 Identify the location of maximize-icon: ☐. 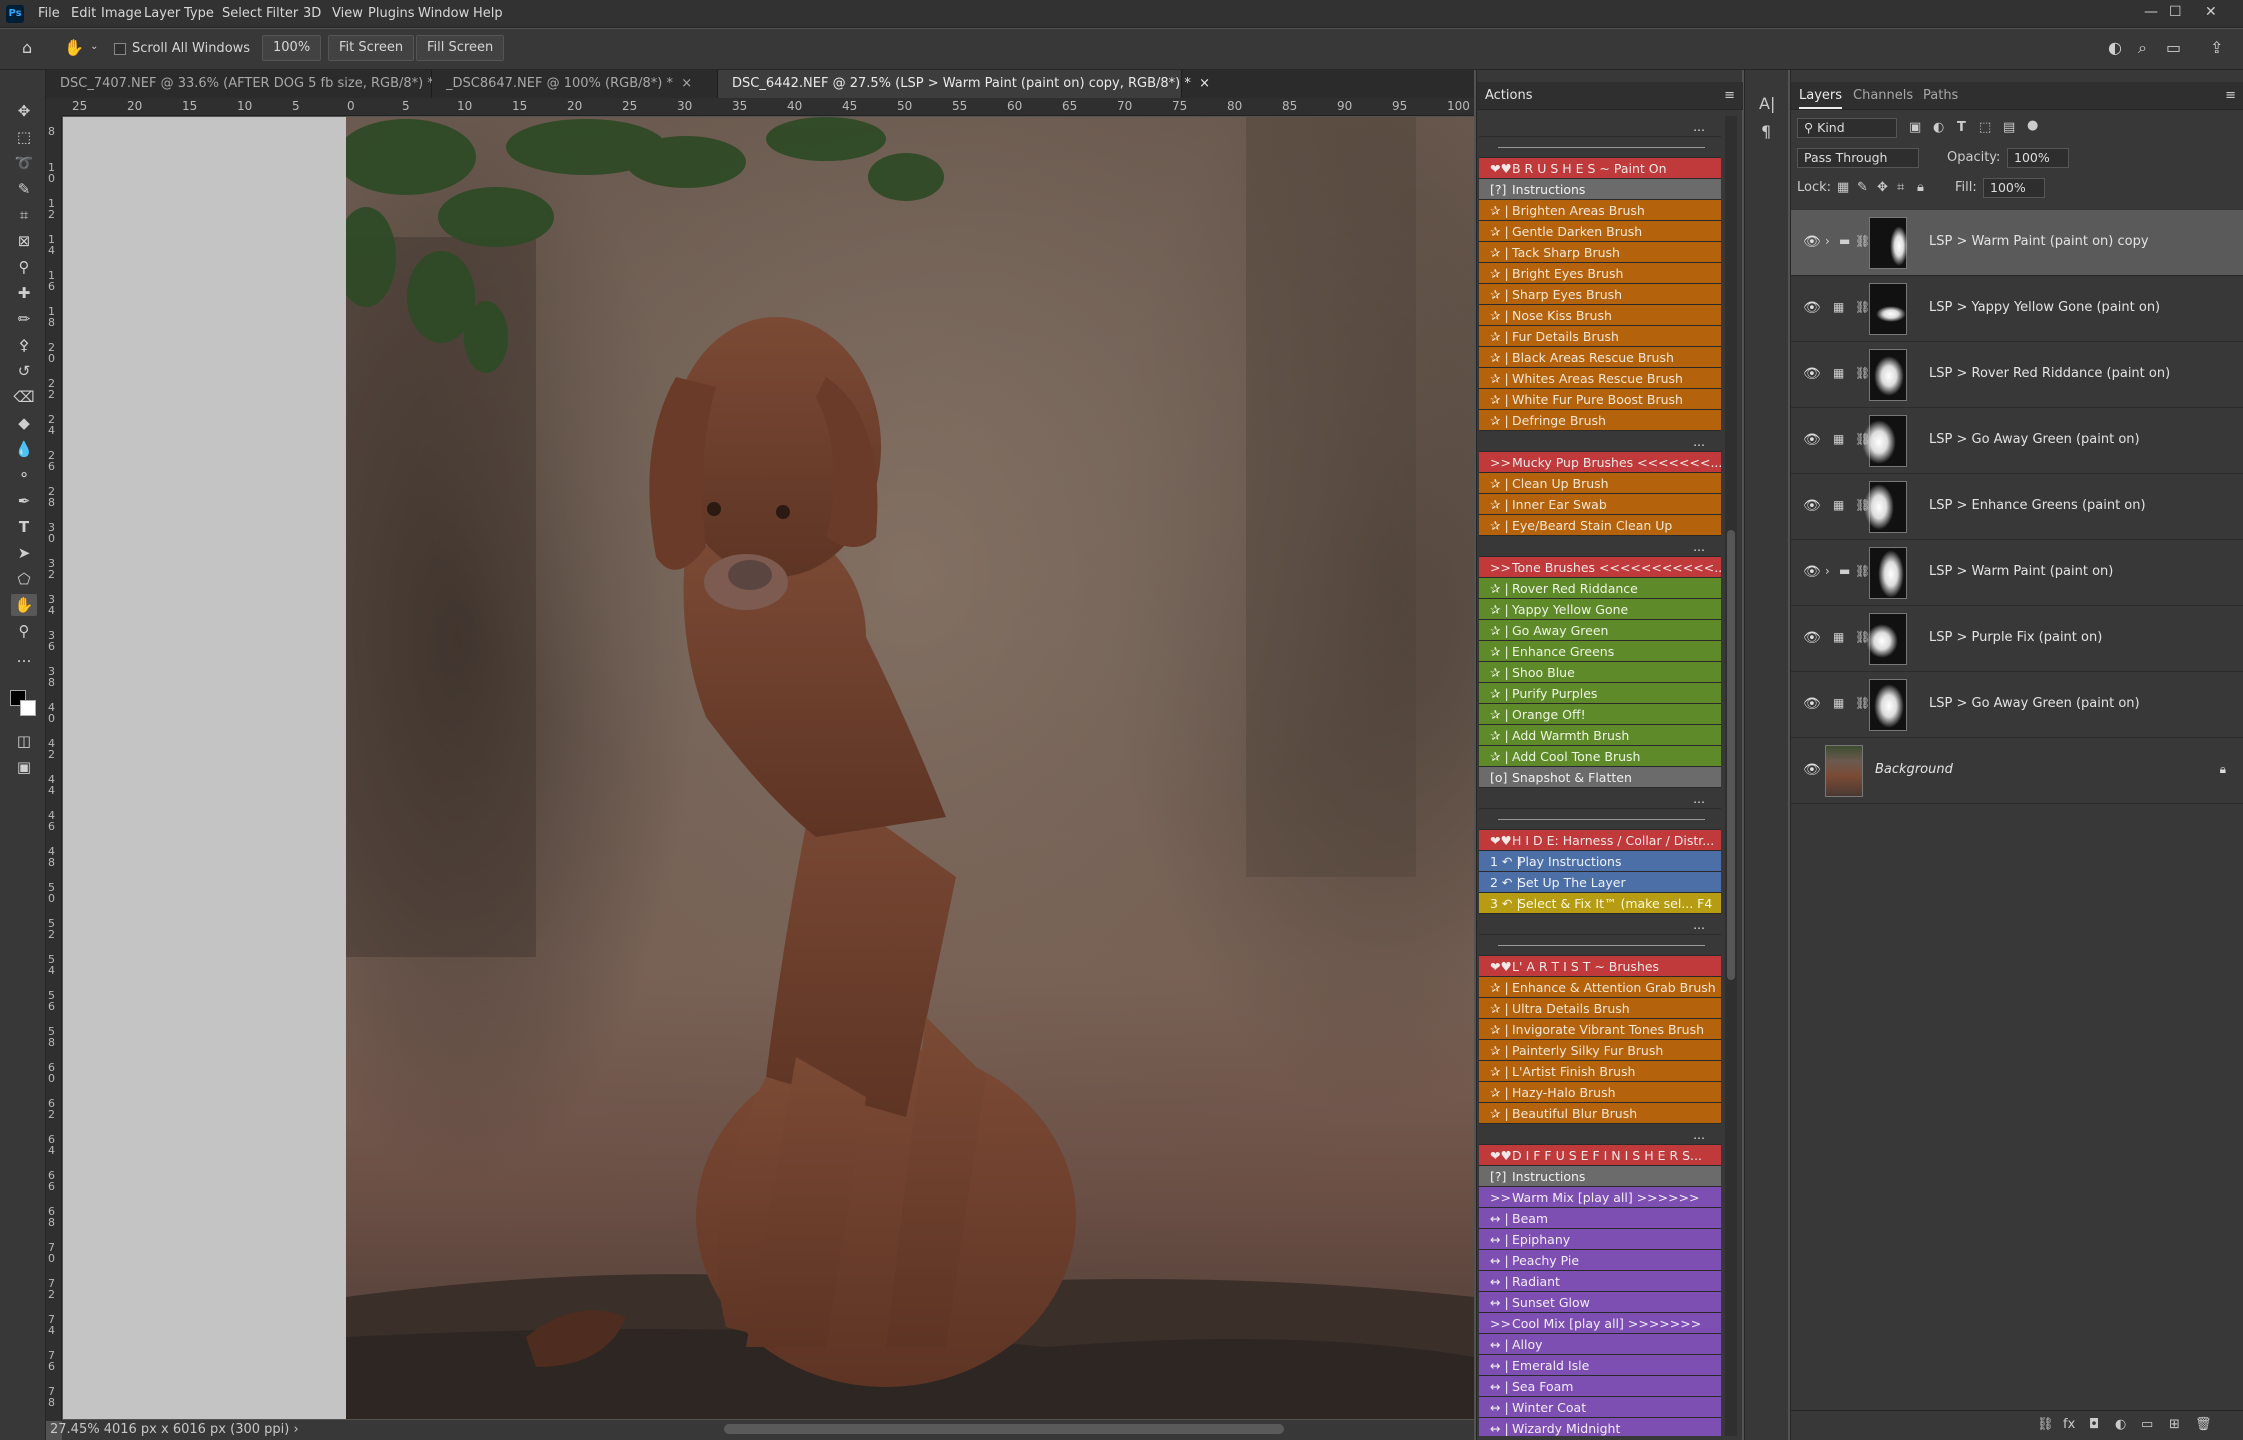
(2175, 12).